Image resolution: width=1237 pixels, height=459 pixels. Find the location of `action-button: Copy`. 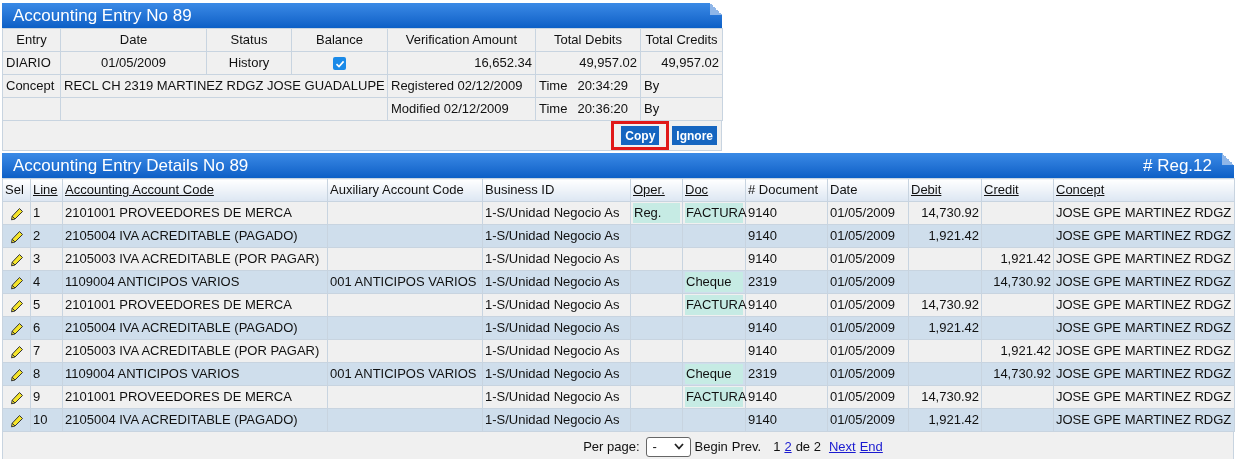

action-button: Copy is located at coordinates (640, 136).